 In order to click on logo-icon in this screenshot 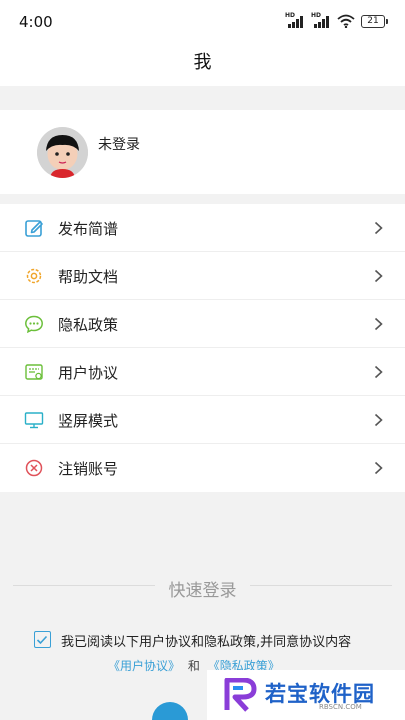, I will do `click(240, 695)`.